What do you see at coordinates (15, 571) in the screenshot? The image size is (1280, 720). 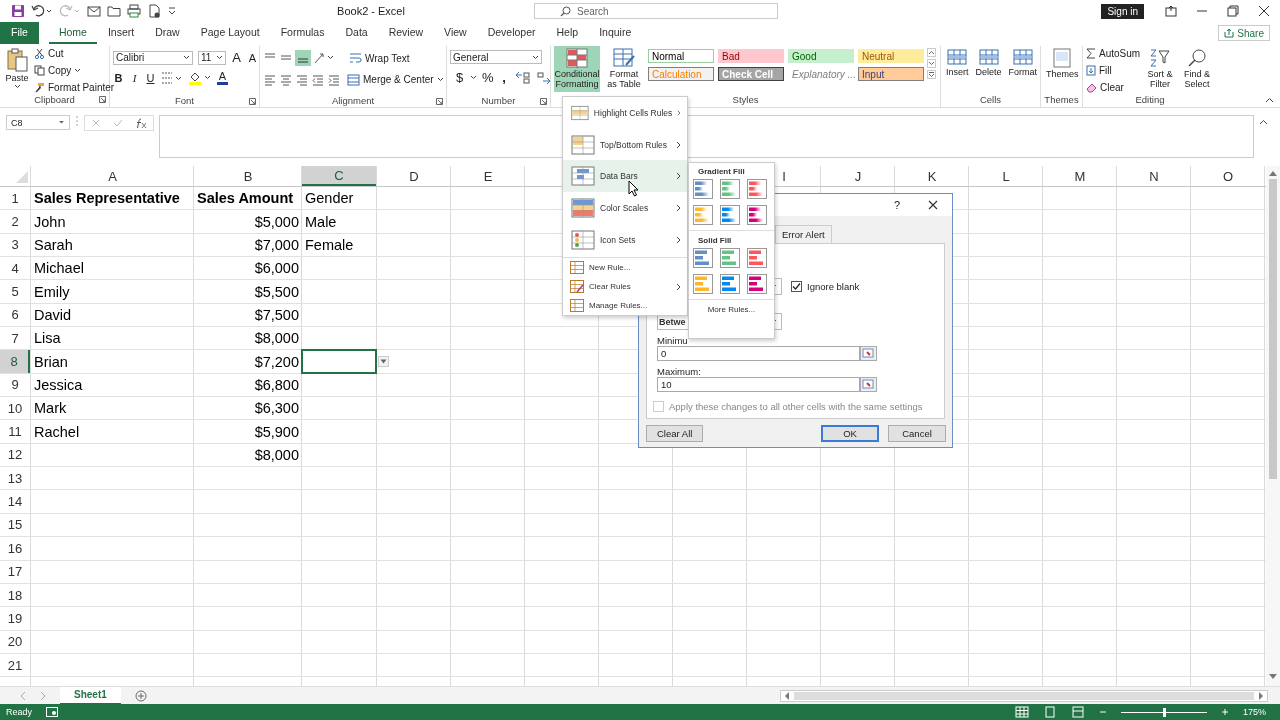 I see `row-header: 17` at bounding box center [15, 571].